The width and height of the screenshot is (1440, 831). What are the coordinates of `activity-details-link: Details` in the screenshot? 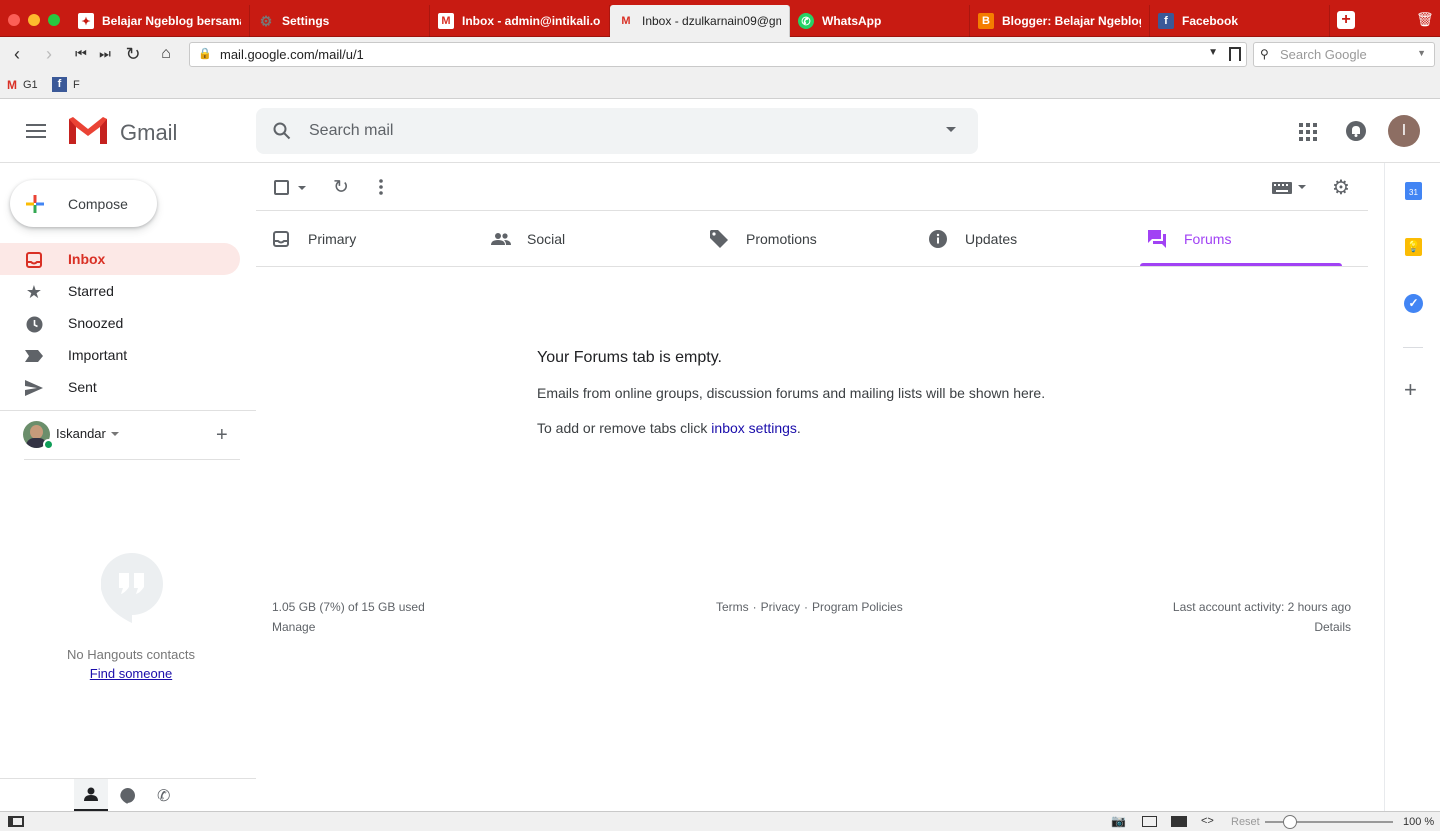 It's located at (1300, 627).